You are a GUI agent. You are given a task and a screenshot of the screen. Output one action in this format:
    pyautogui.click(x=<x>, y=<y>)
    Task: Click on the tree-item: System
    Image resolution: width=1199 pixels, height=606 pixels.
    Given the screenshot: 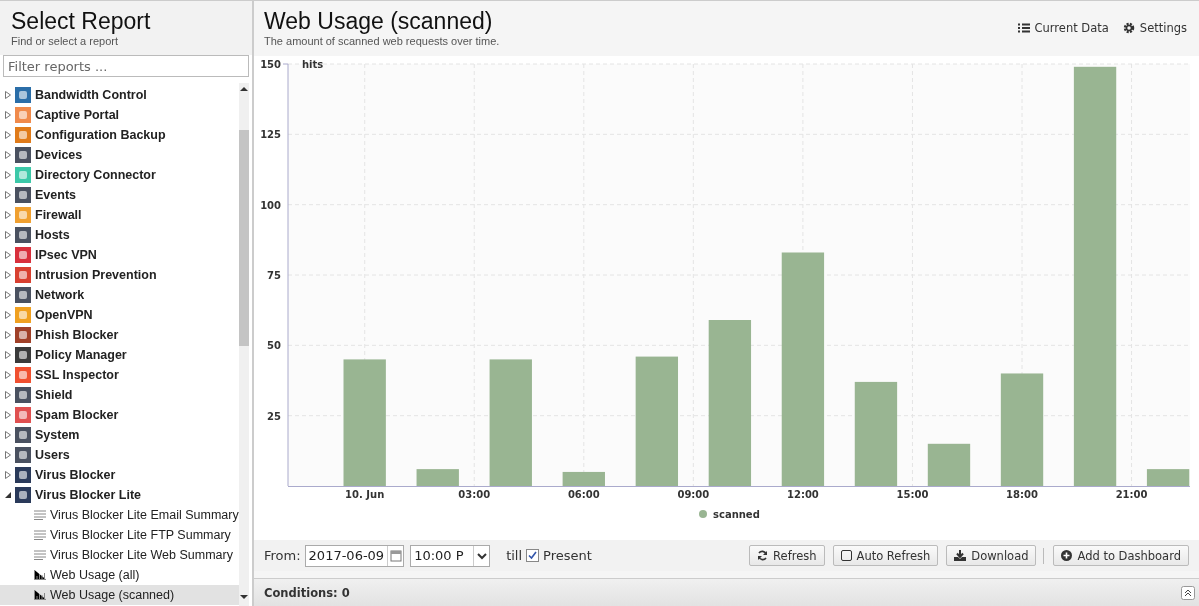 What is the action you would take?
    pyautogui.click(x=57, y=435)
    